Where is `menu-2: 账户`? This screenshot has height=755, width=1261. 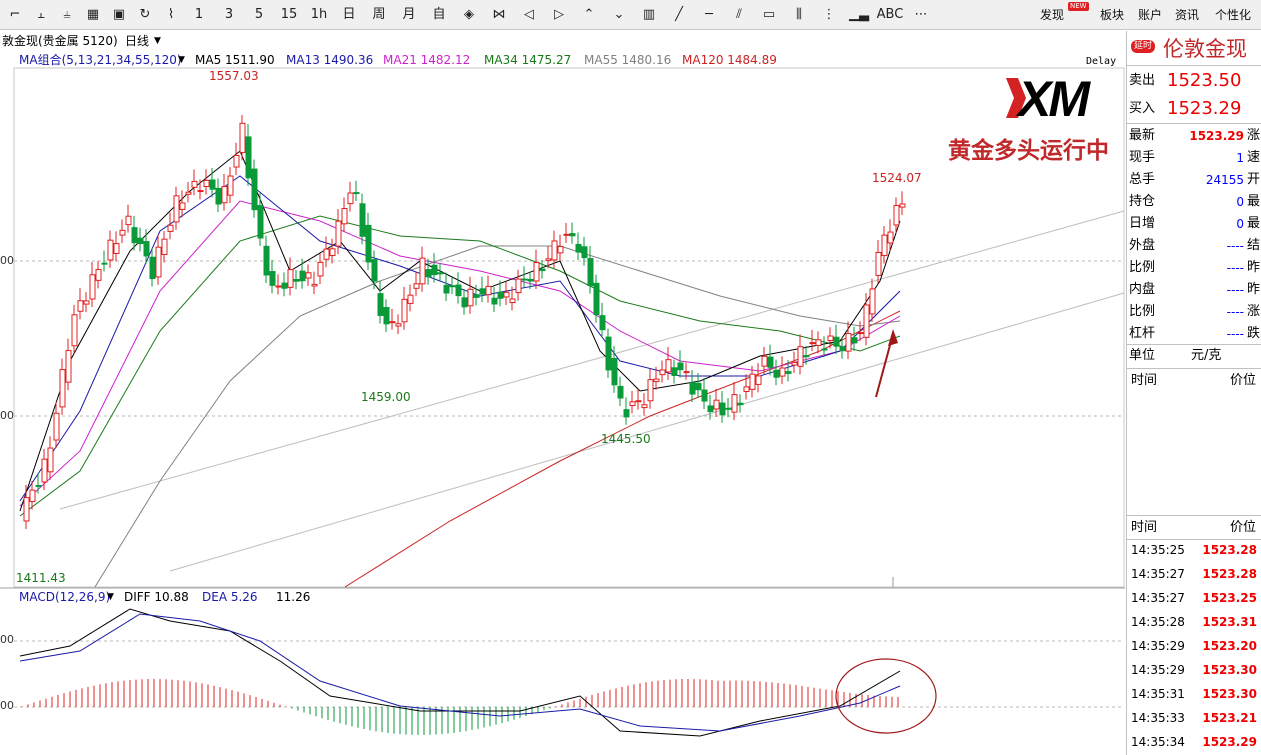 menu-2: 账户 is located at coordinates (1150, 15).